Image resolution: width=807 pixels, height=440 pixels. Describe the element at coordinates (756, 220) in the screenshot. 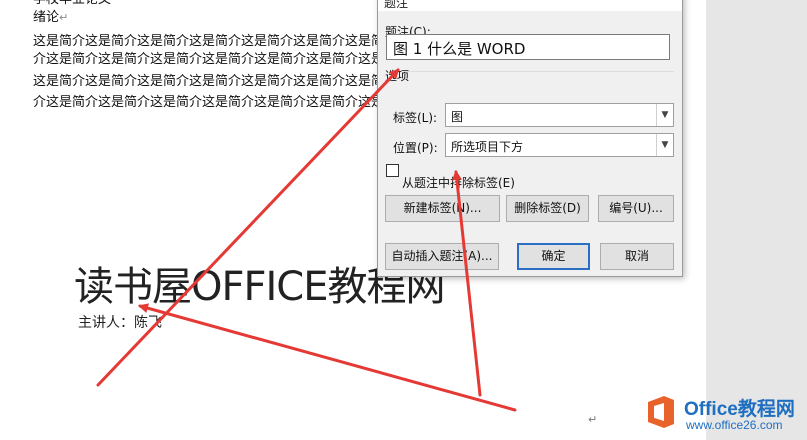

I see `workspace-background` at that location.